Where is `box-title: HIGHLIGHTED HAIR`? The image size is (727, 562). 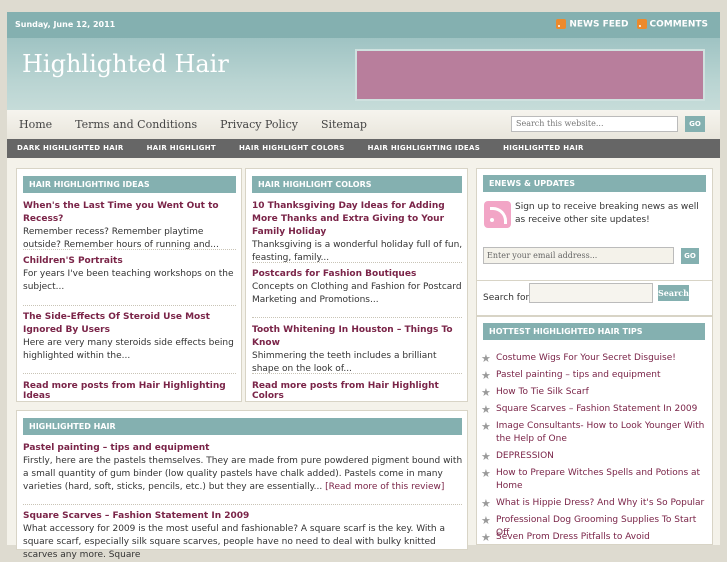
box-title: HIGHLIGHTED HAIR is located at coordinates (242, 426).